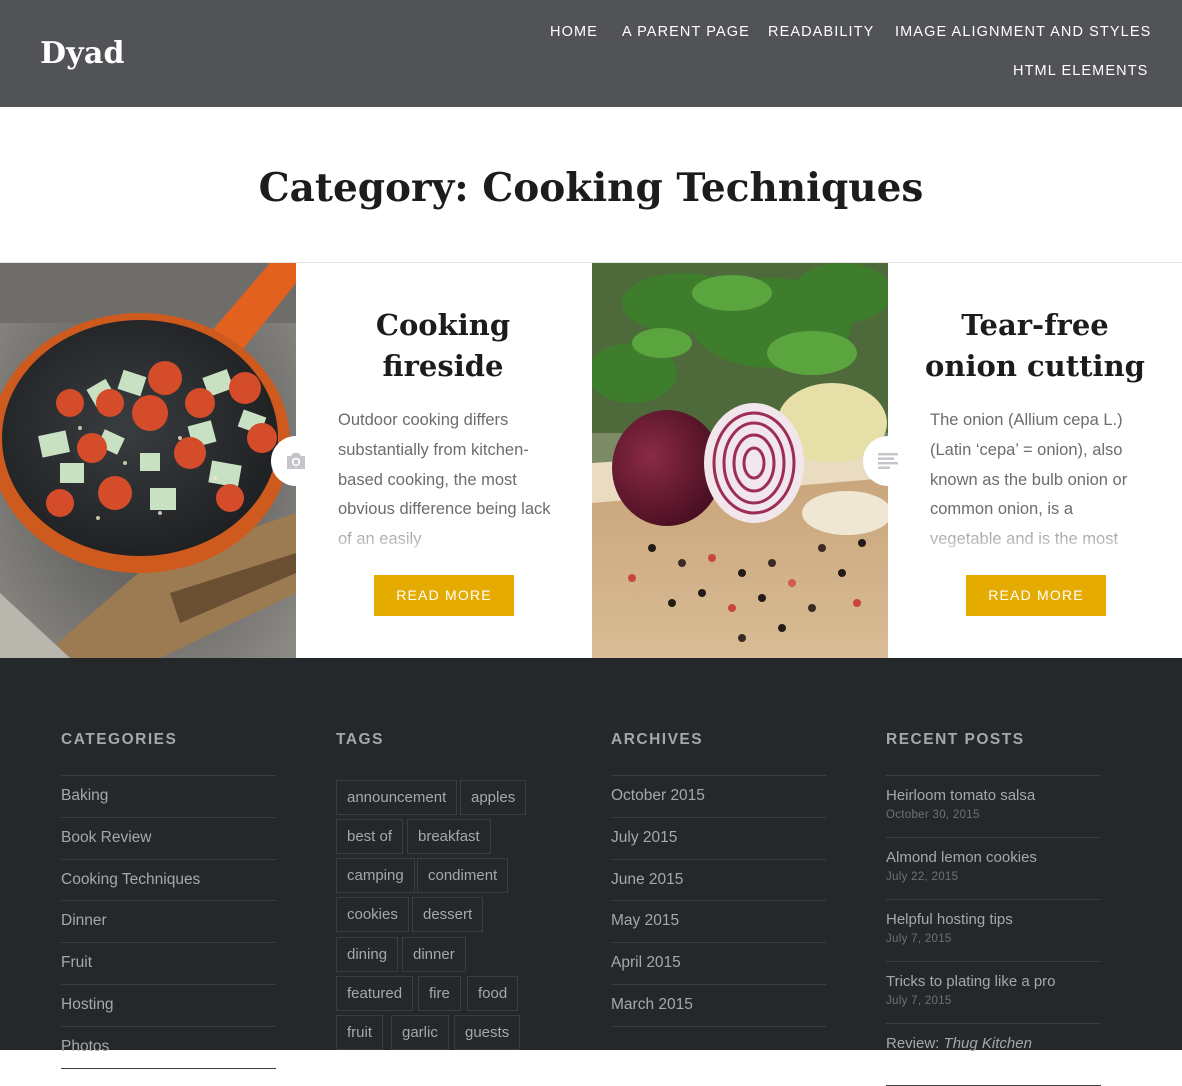 This screenshot has width=1182, height=1086. Describe the element at coordinates (87, 1004) in the screenshot. I see `category-link: Hosting` at that location.